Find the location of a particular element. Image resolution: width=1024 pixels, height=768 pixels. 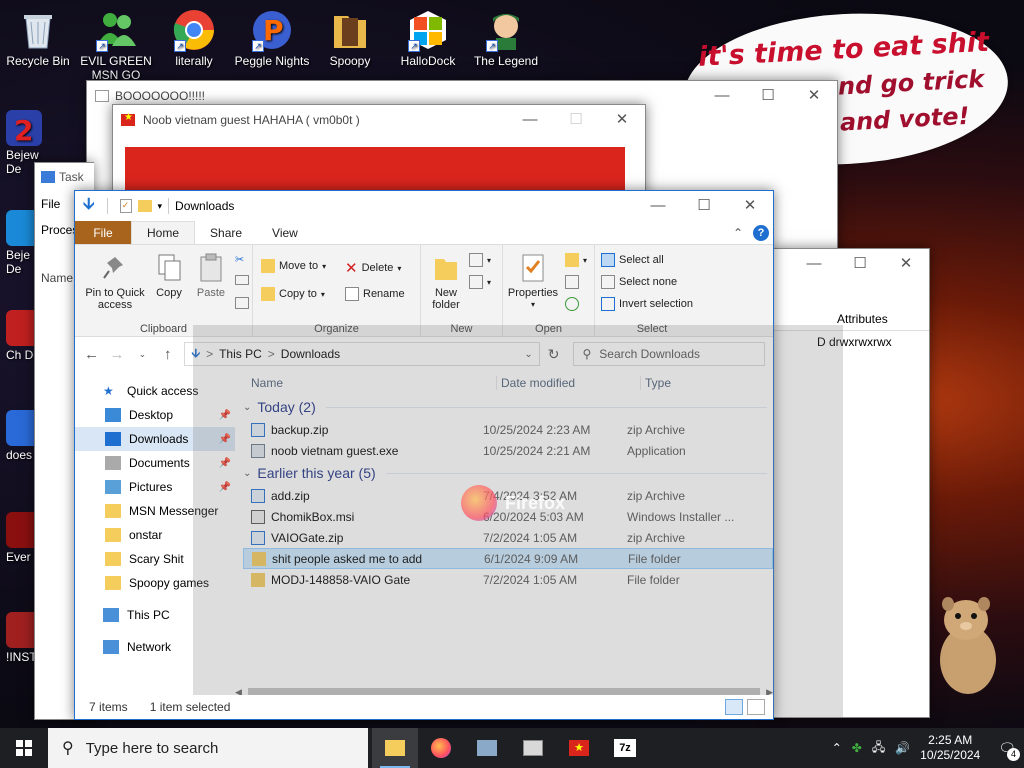

tab-file: File is located at coordinates (103, 232).